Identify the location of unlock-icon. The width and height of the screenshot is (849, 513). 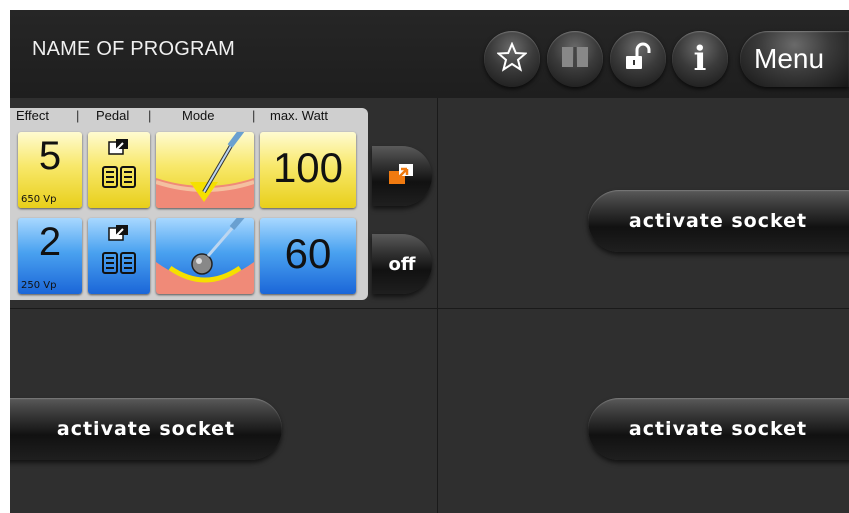
(638, 59).